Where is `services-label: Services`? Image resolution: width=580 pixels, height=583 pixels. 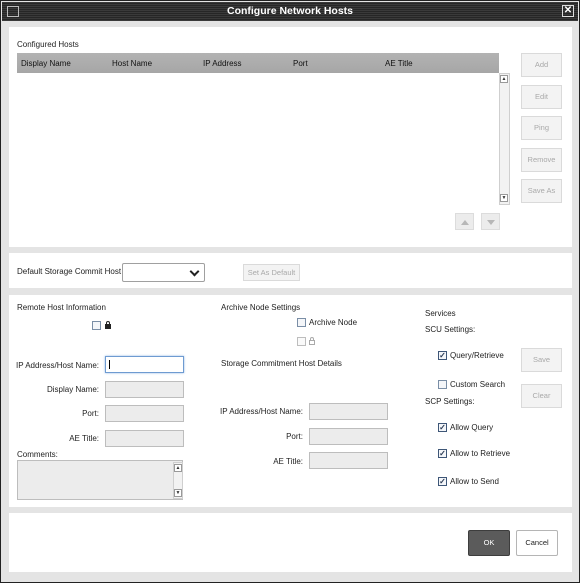 services-label: Services is located at coordinates (440, 313).